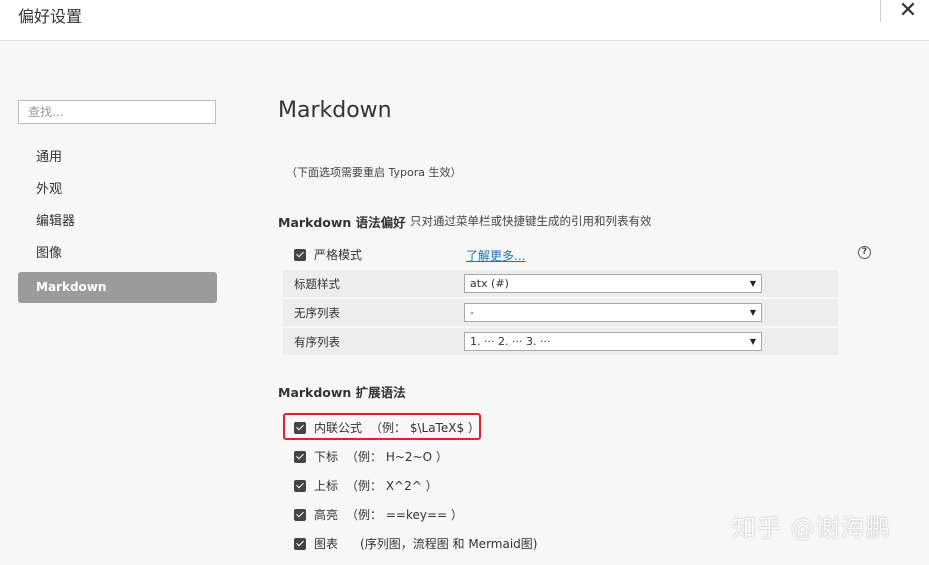 The width and height of the screenshot is (929, 565). I want to click on superscript-option: 上标 （例： X^2^ ）, so click(376, 485).